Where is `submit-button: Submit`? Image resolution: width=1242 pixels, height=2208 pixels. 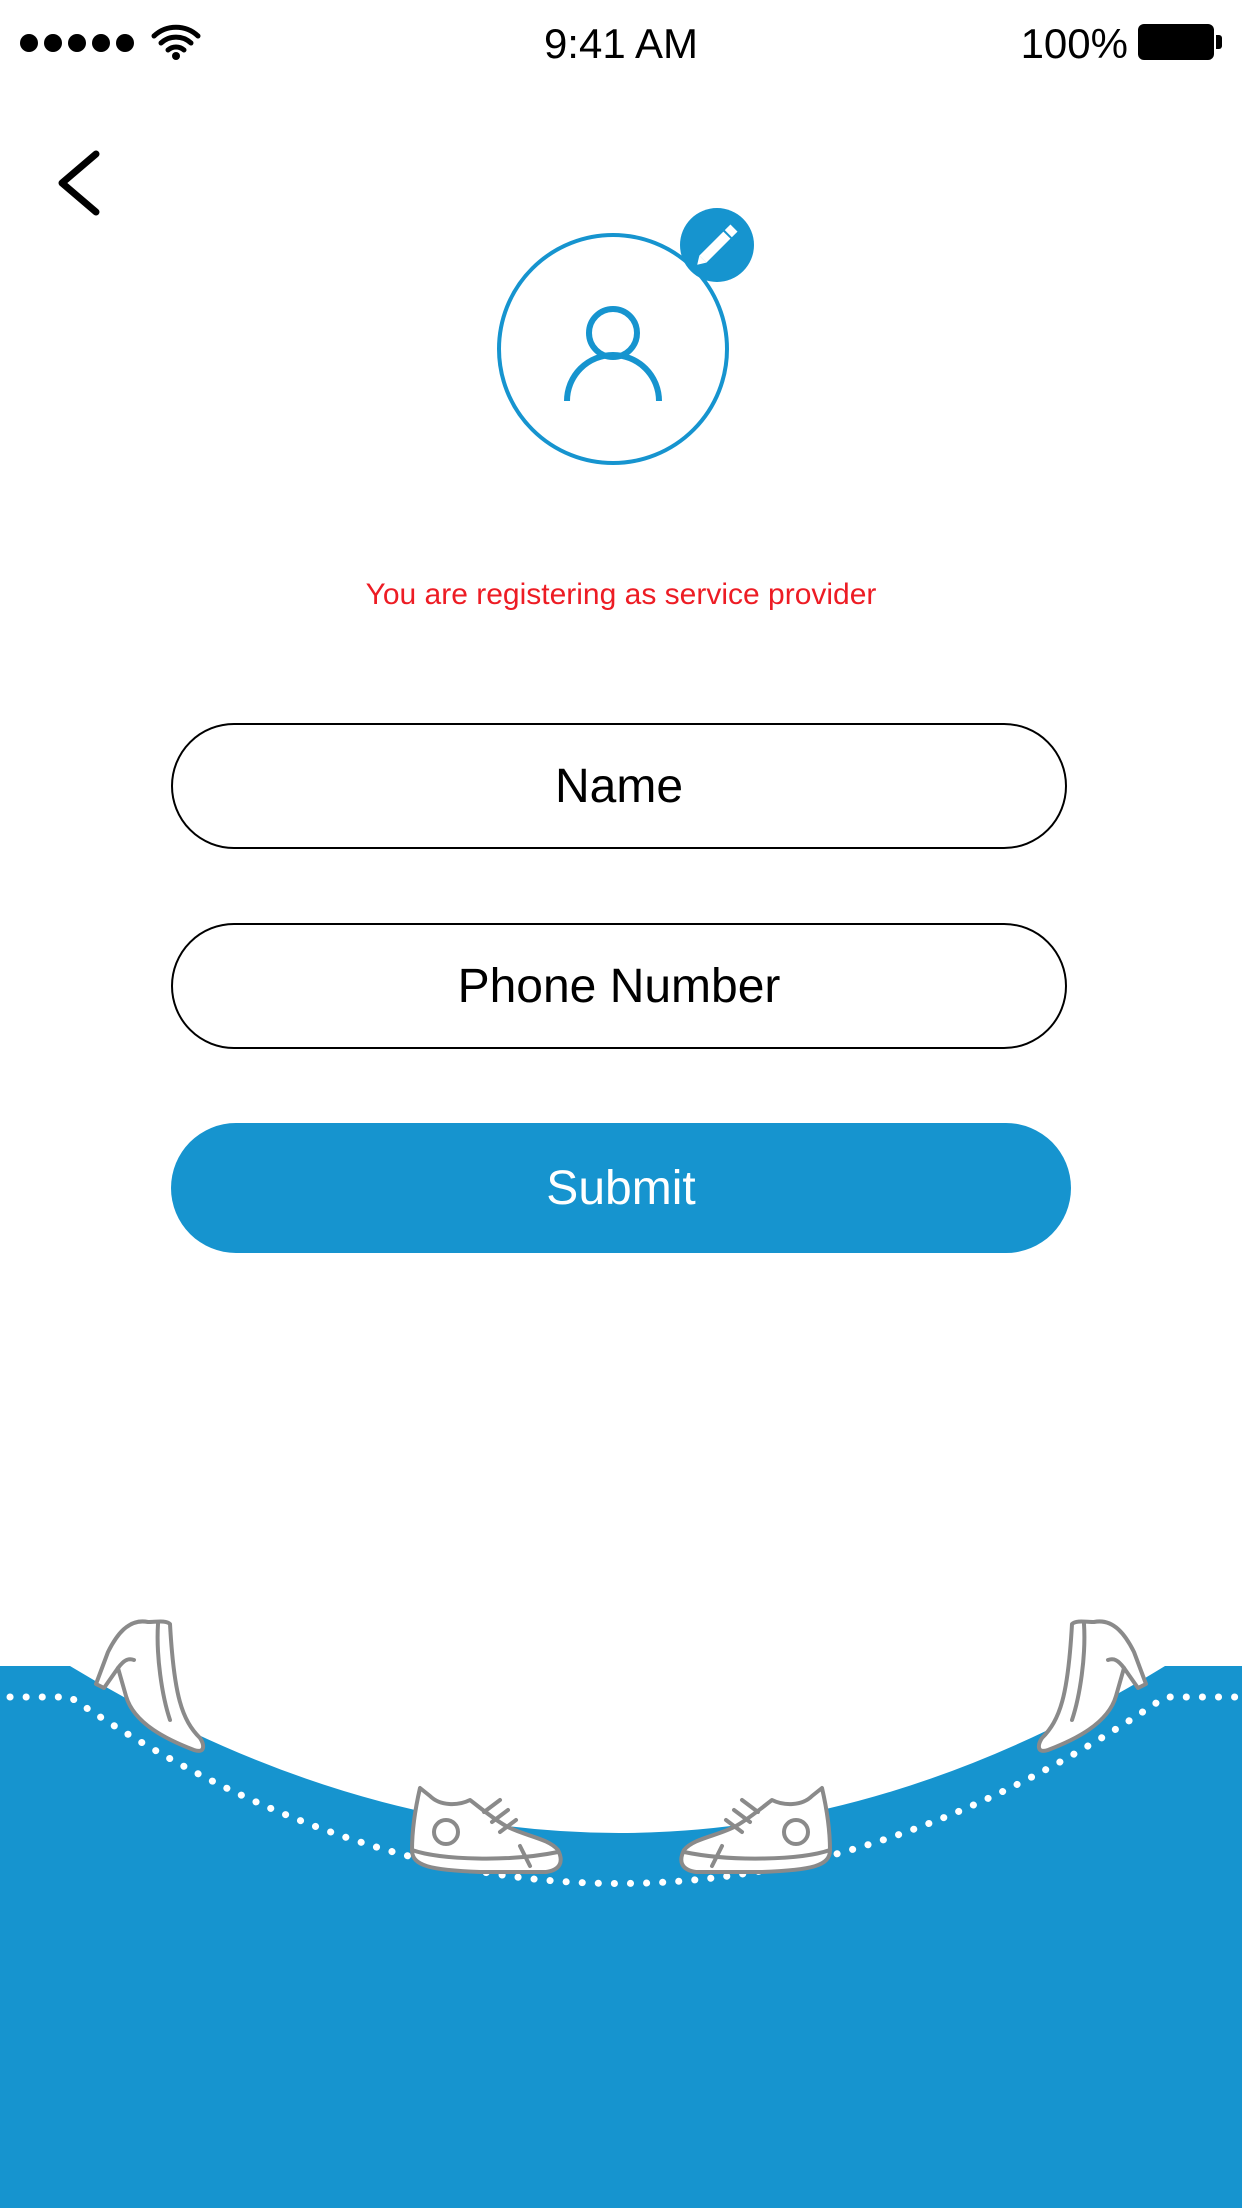
submit-button: Submit is located at coordinates (621, 1188).